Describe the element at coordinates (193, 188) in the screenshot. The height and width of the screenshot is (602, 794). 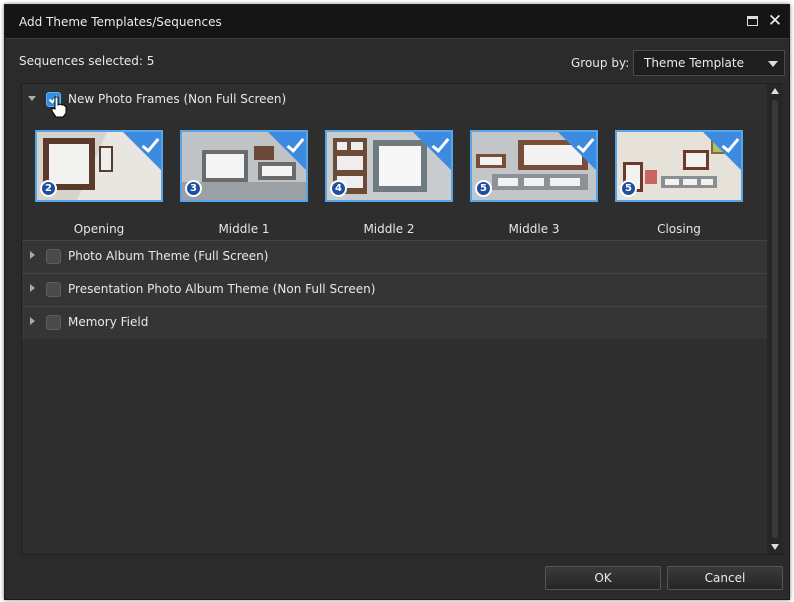
I see `count-badge: 3` at that location.